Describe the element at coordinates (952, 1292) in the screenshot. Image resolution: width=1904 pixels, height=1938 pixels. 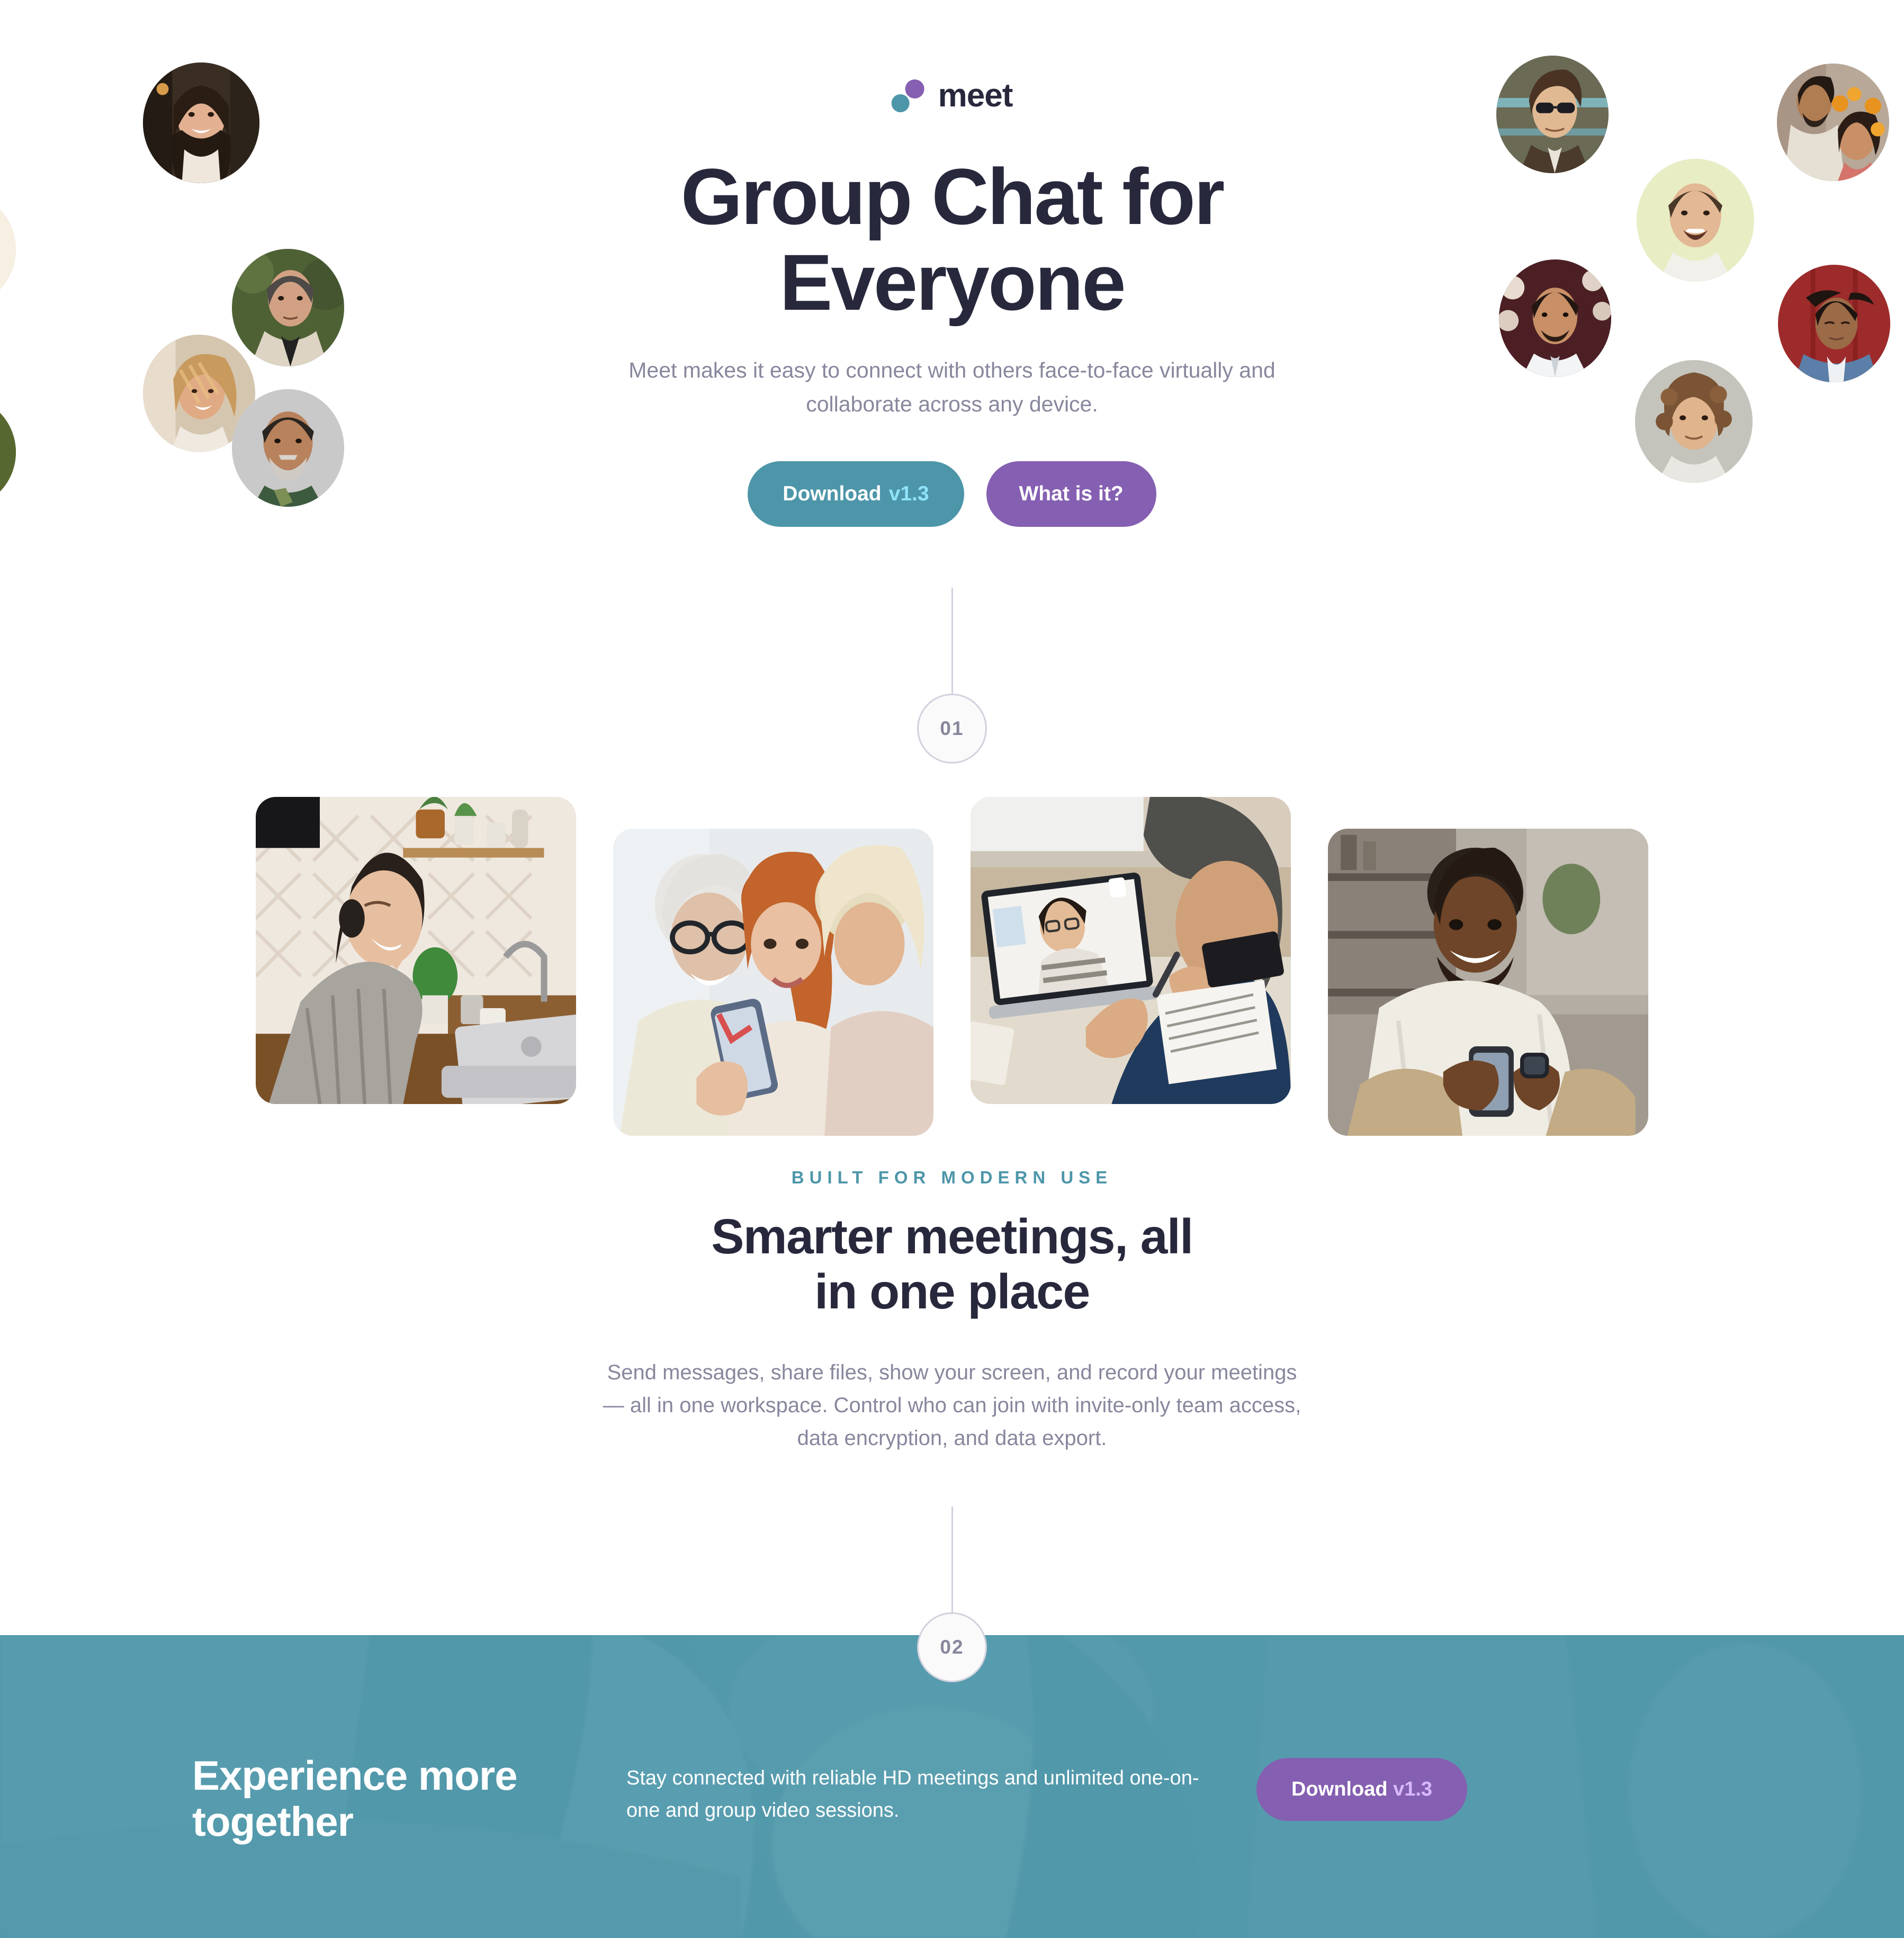
I see `feature-title-line-2: in one place` at that location.